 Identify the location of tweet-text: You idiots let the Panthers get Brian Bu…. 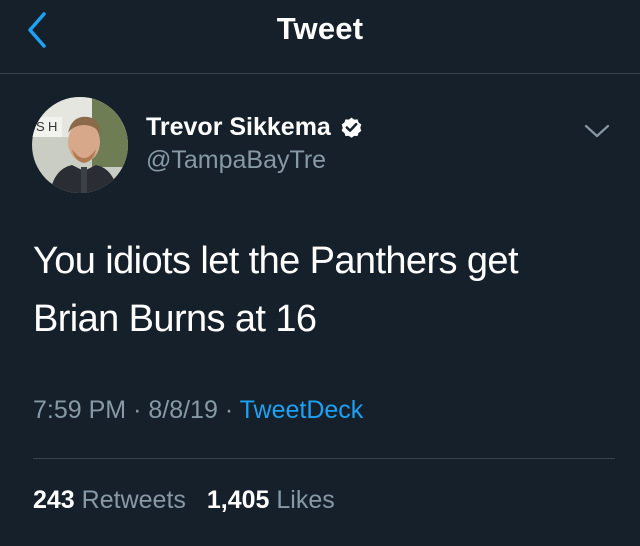
(276, 290).